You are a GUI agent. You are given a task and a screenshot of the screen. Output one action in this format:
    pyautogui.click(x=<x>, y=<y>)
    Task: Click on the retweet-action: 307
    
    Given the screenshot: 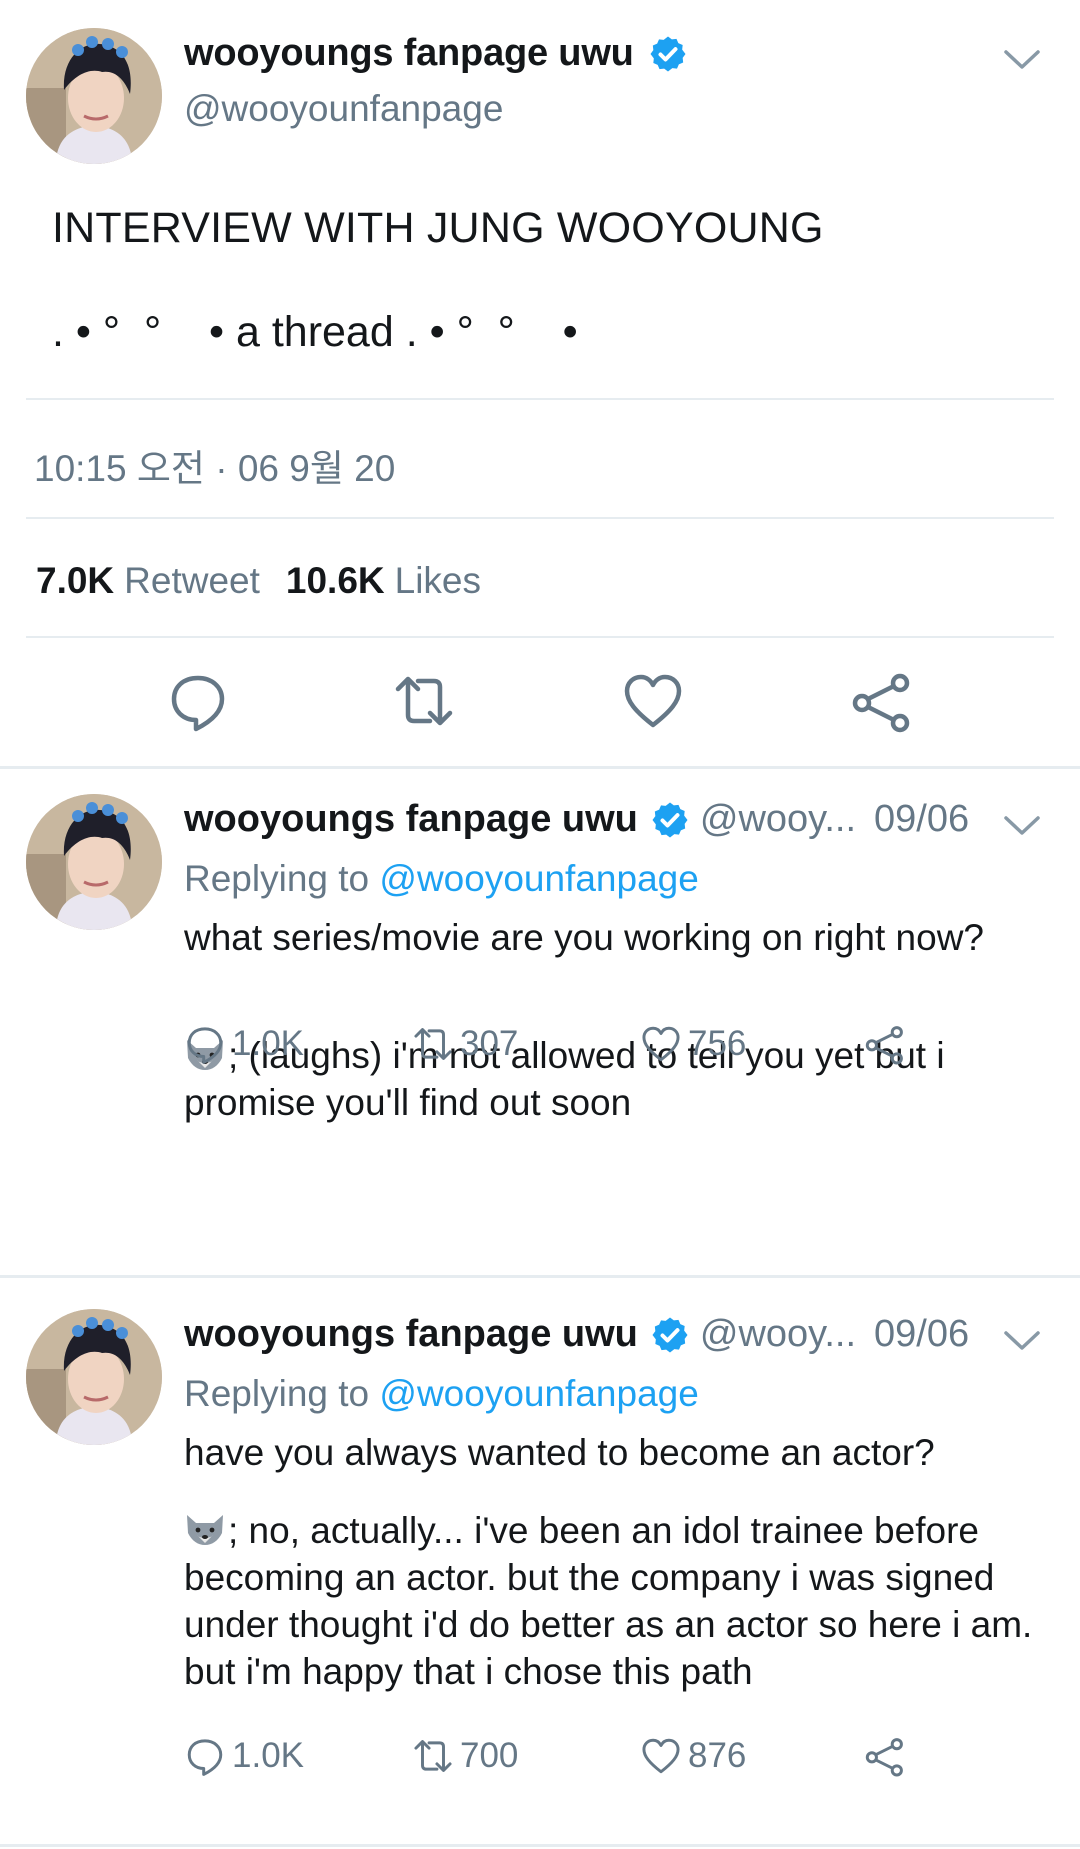 What is the action you would take?
    pyautogui.click(x=465, y=1044)
    